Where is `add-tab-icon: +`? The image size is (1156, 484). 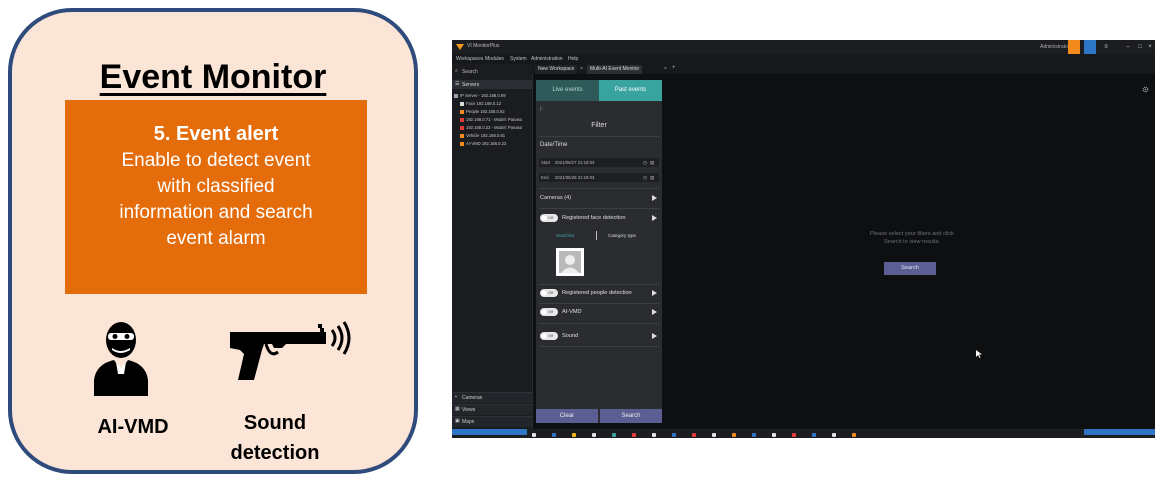
add-tab-icon: + is located at coordinates (674, 68).